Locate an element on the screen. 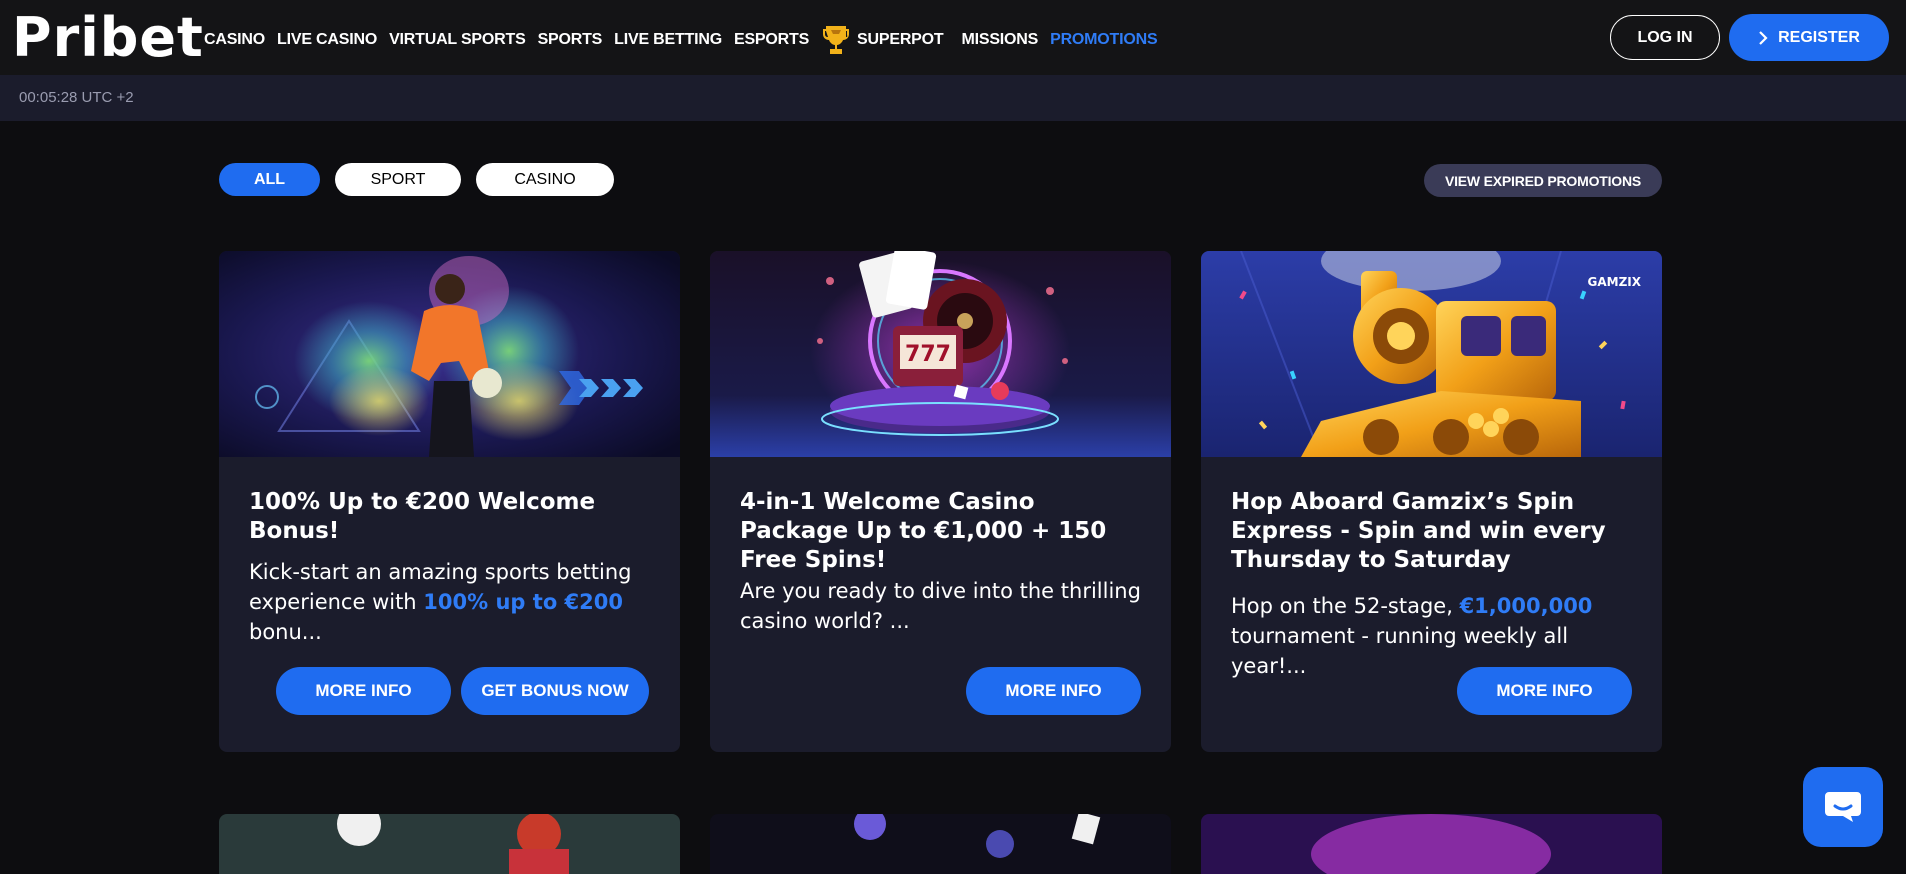  nav-superpot: SUPERPOT is located at coordinates (882, 40).